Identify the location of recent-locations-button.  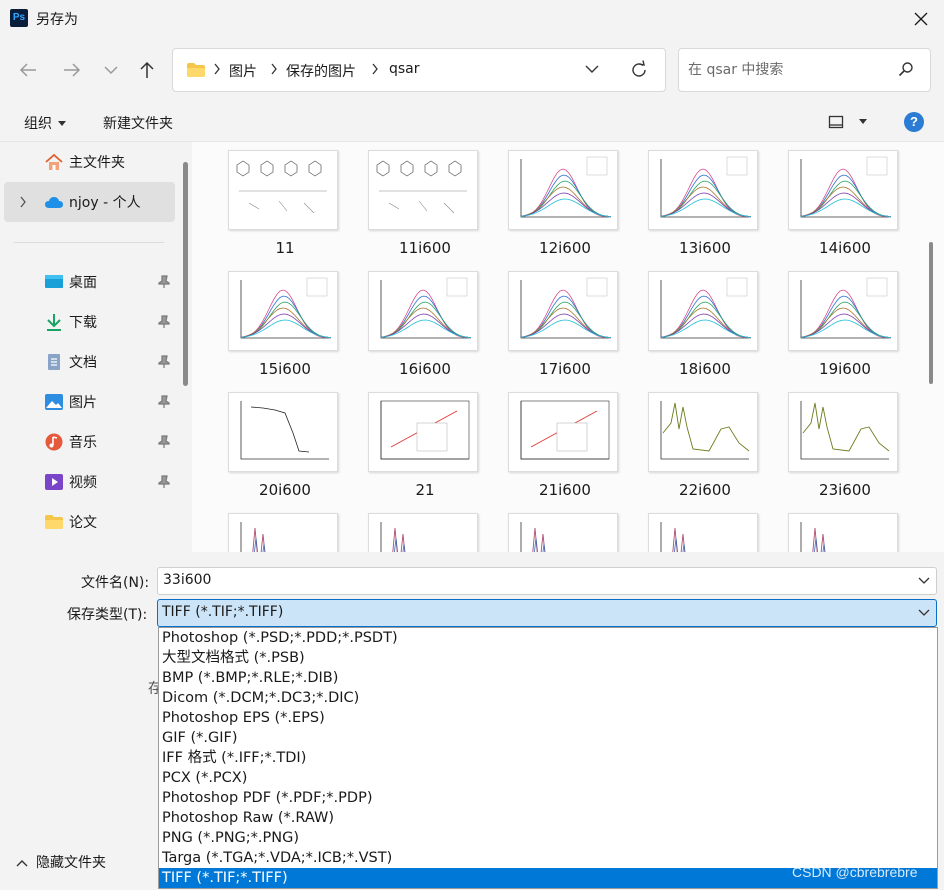
(111, 70).